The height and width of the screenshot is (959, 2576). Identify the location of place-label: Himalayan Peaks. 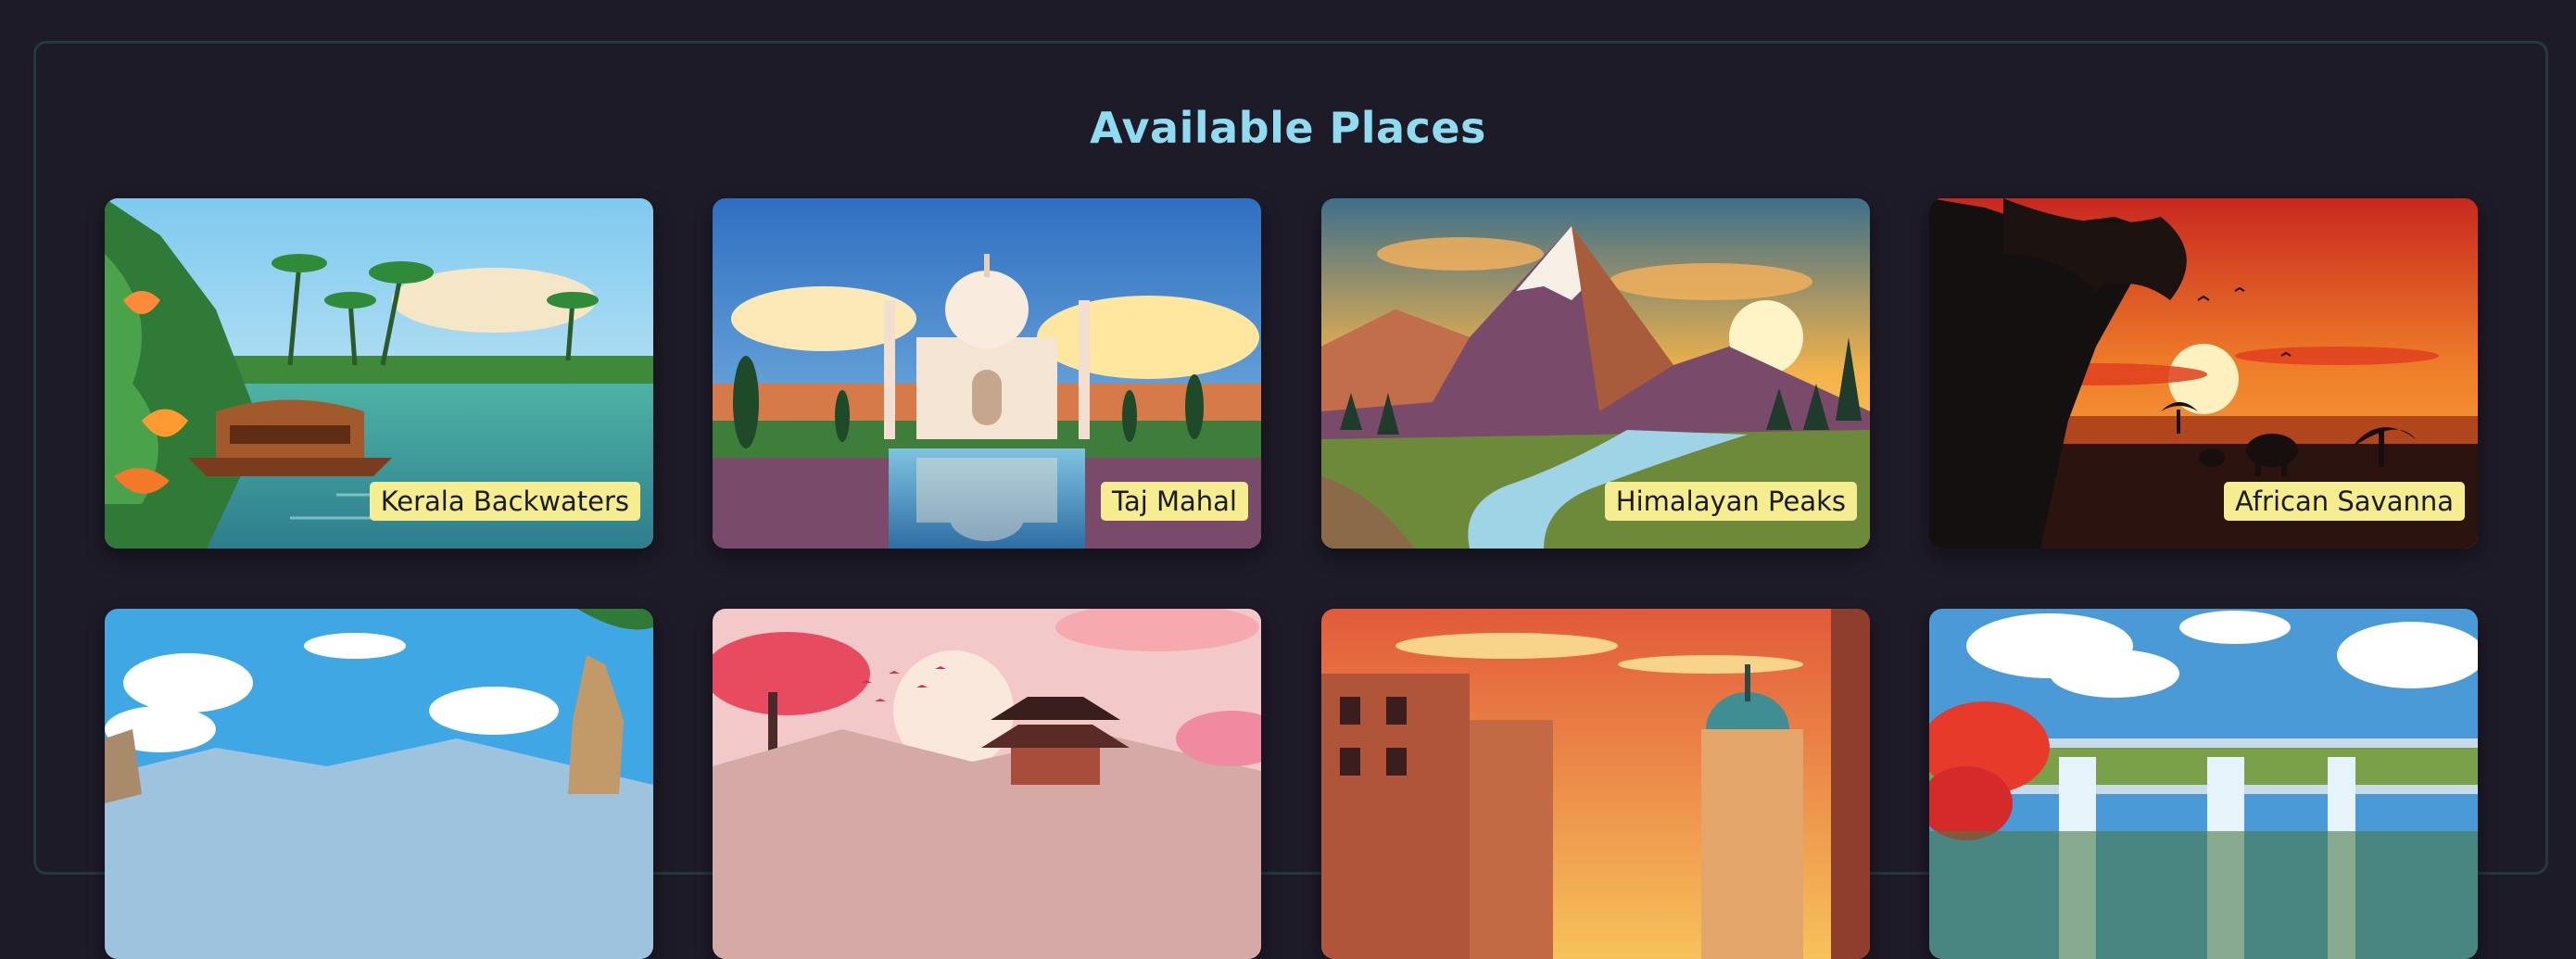
(1730, 501).